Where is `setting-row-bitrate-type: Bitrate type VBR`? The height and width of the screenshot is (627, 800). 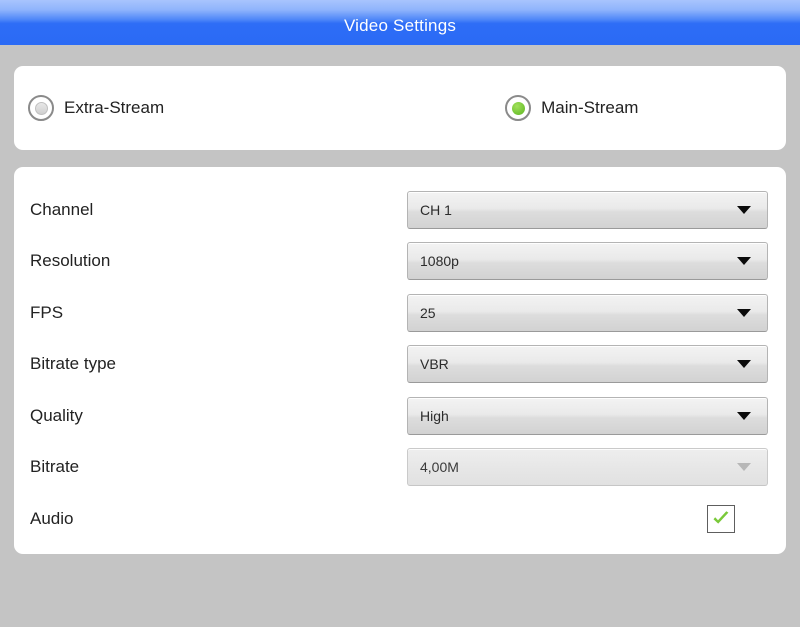
setting-row-bitrate-type: Bitrate type VBR is located at coordinates (400, 365).